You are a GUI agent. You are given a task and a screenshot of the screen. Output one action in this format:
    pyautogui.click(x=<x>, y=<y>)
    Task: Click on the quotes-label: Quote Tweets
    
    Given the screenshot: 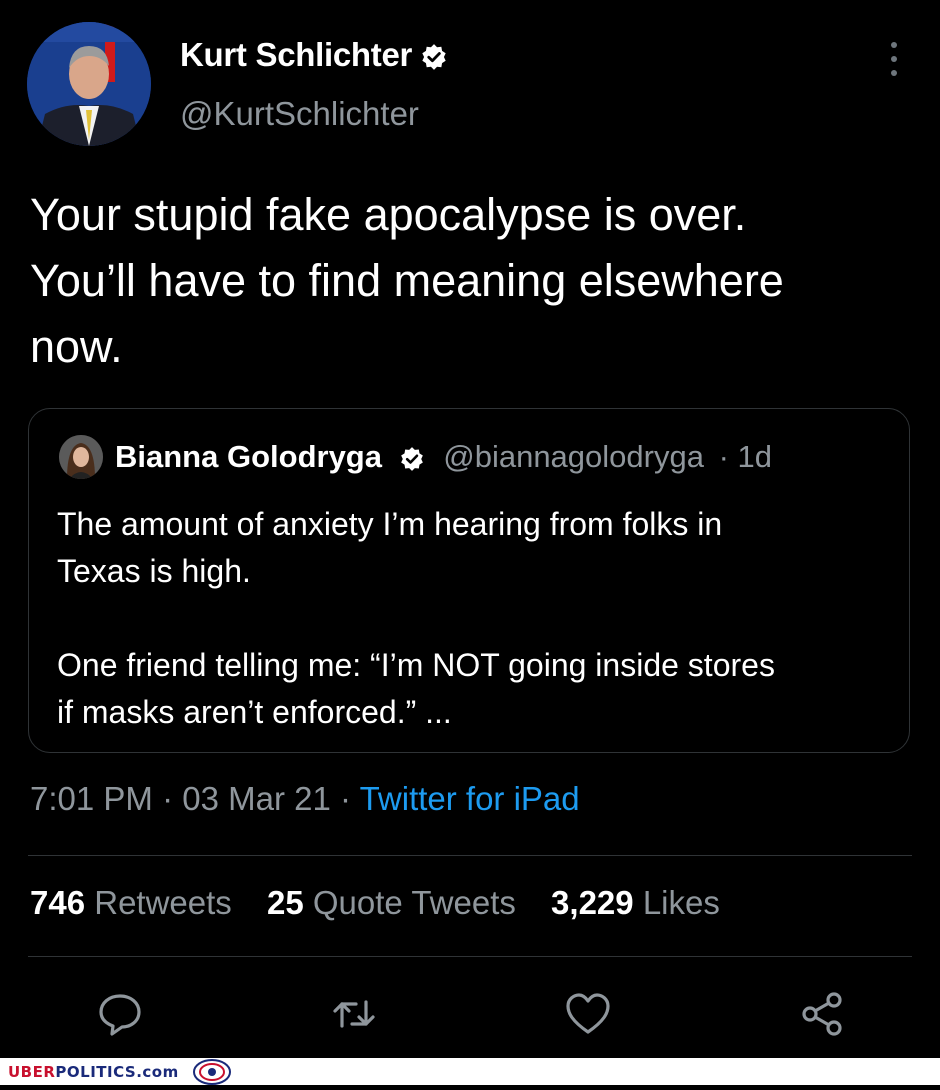 What is the action you would take?
    pyautogui.click(x=414, y=902)
    